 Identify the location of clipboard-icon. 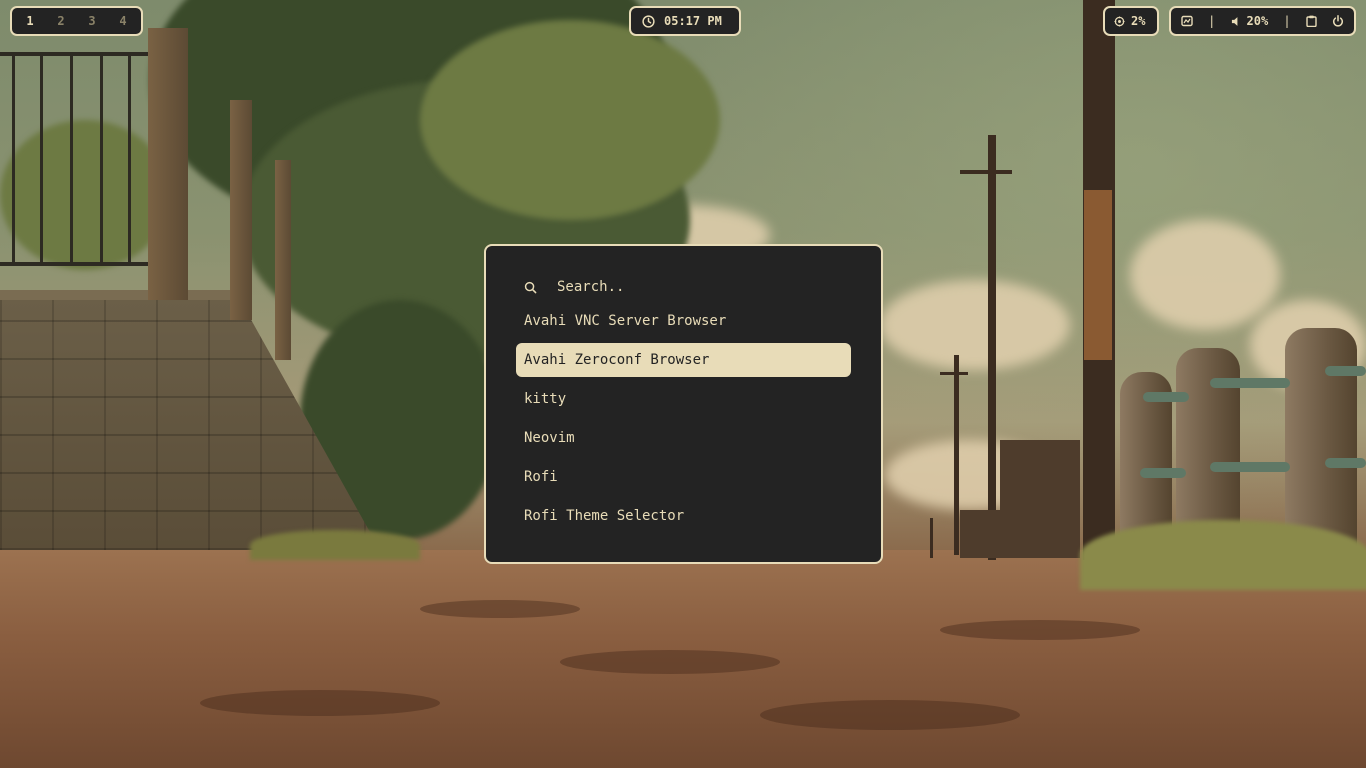
(1311, 21).